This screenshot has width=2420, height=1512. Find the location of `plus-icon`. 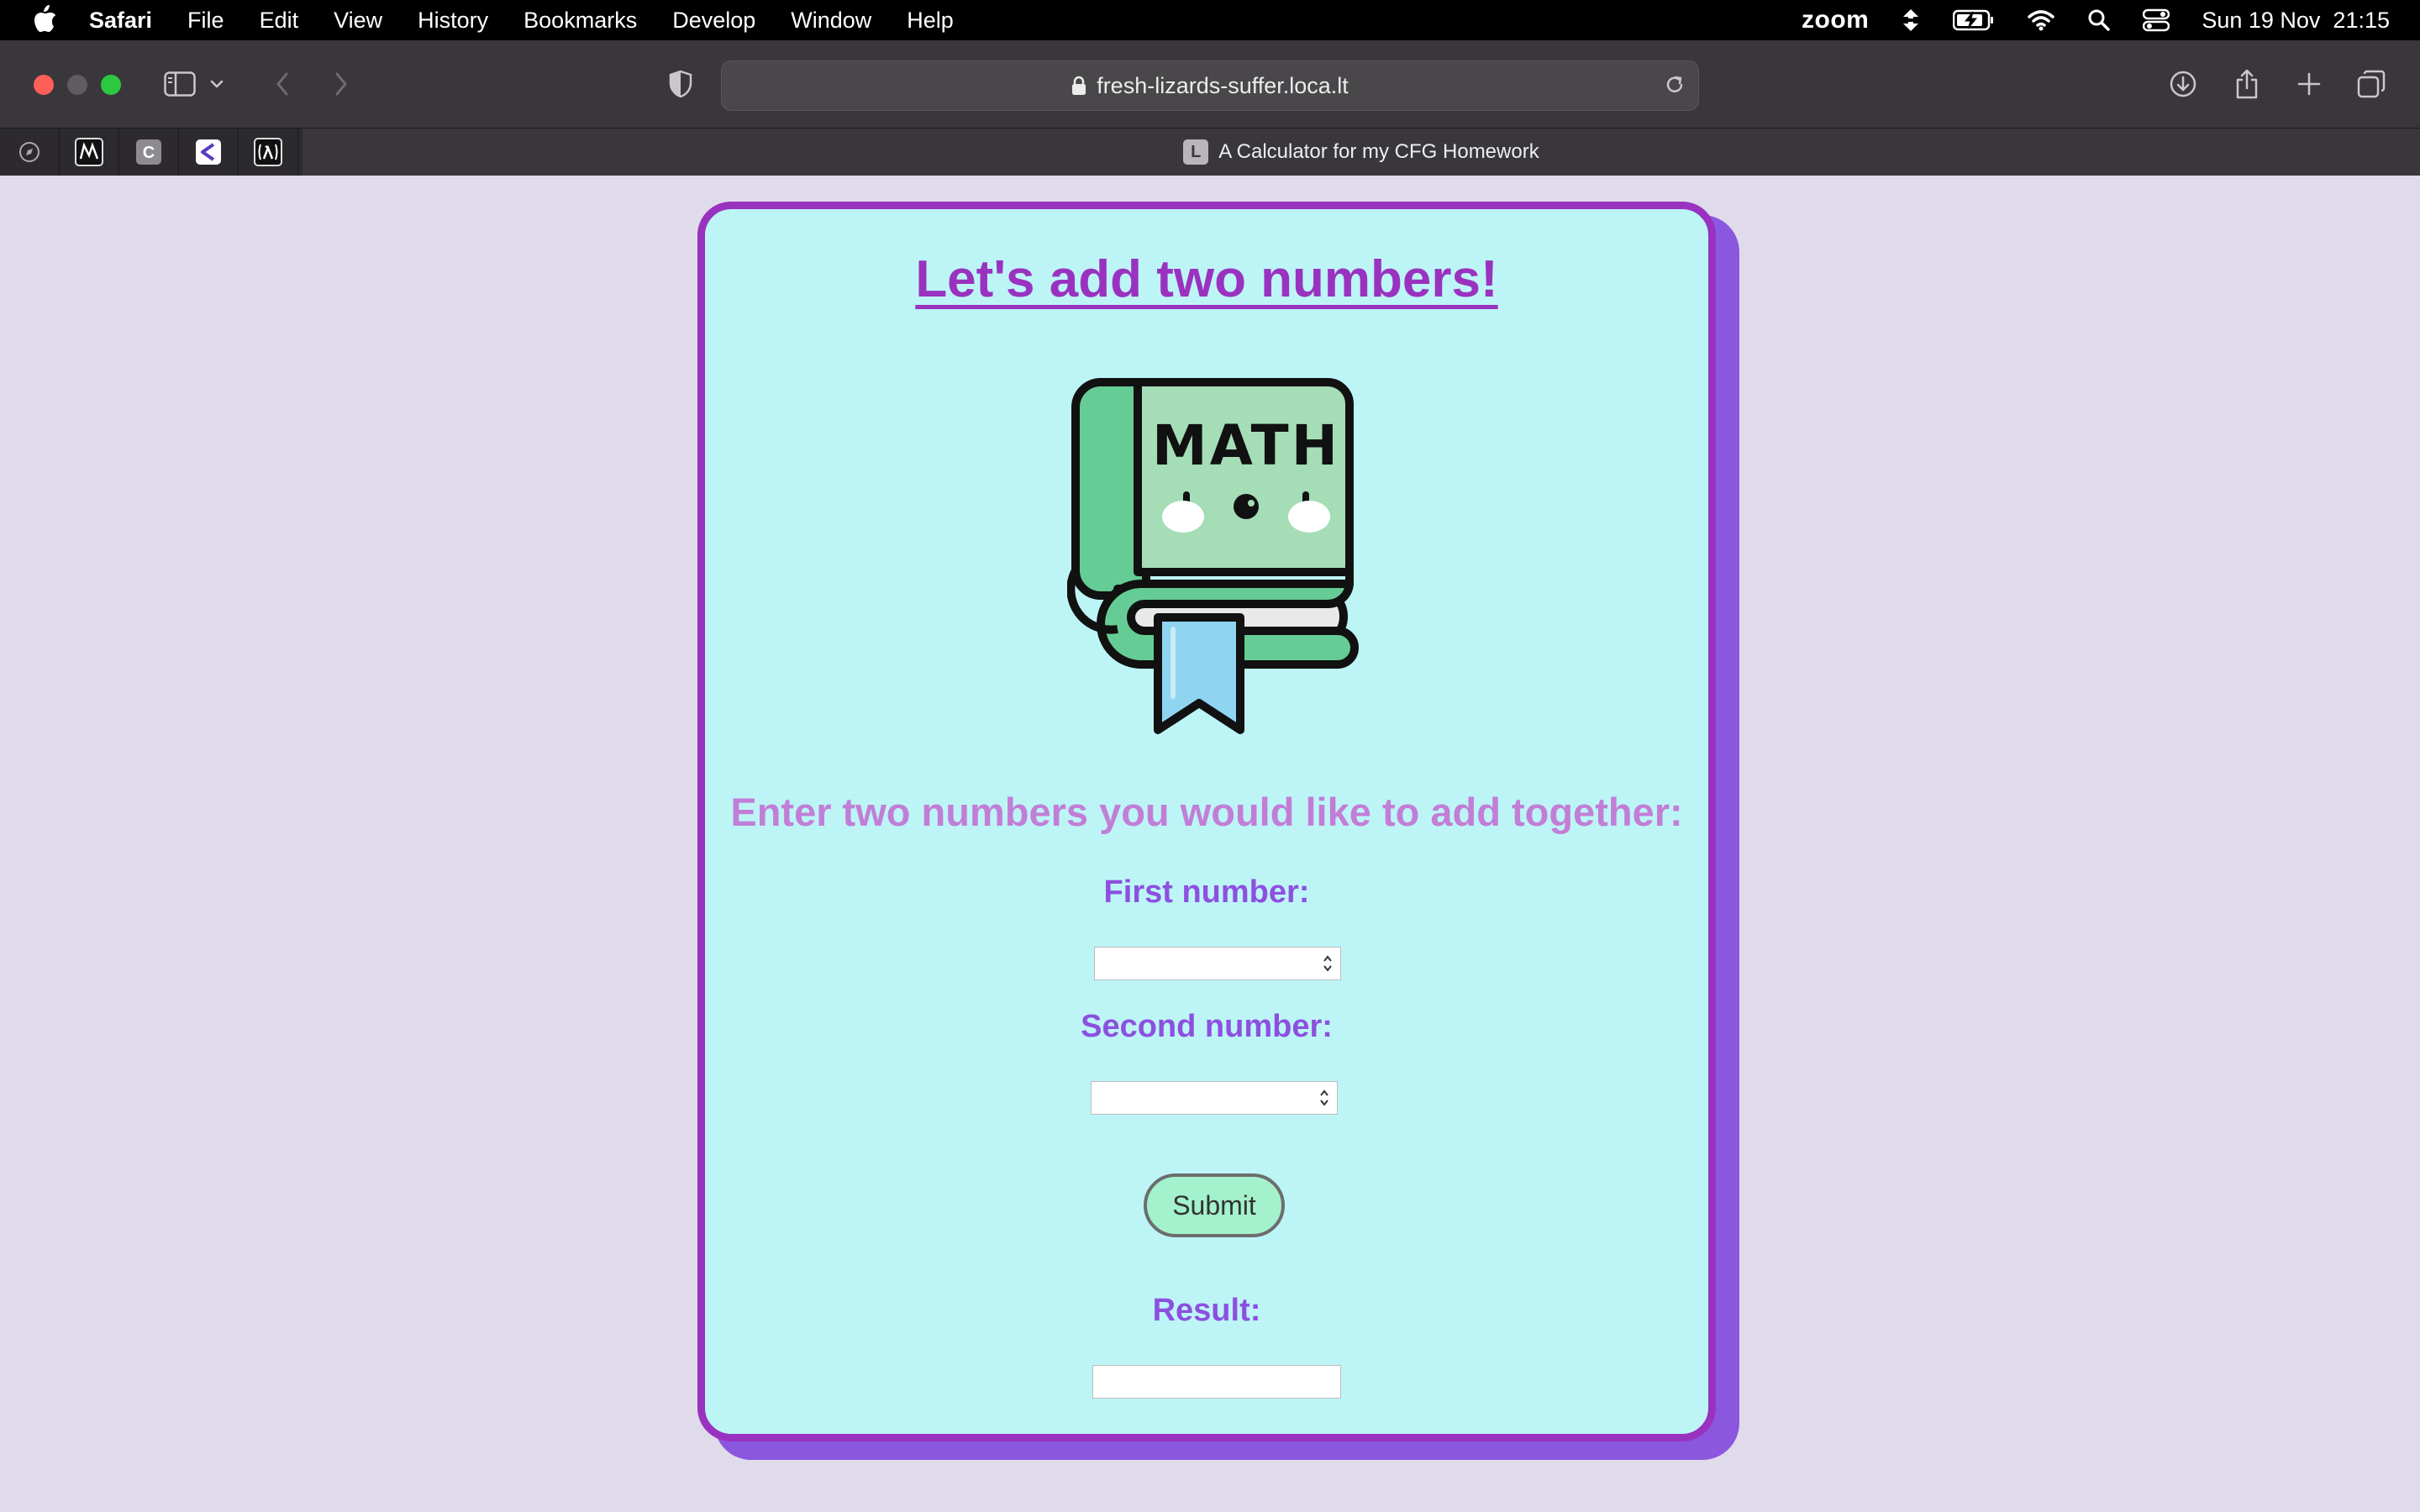

plus-icon is located at coordinates (2309, 84).